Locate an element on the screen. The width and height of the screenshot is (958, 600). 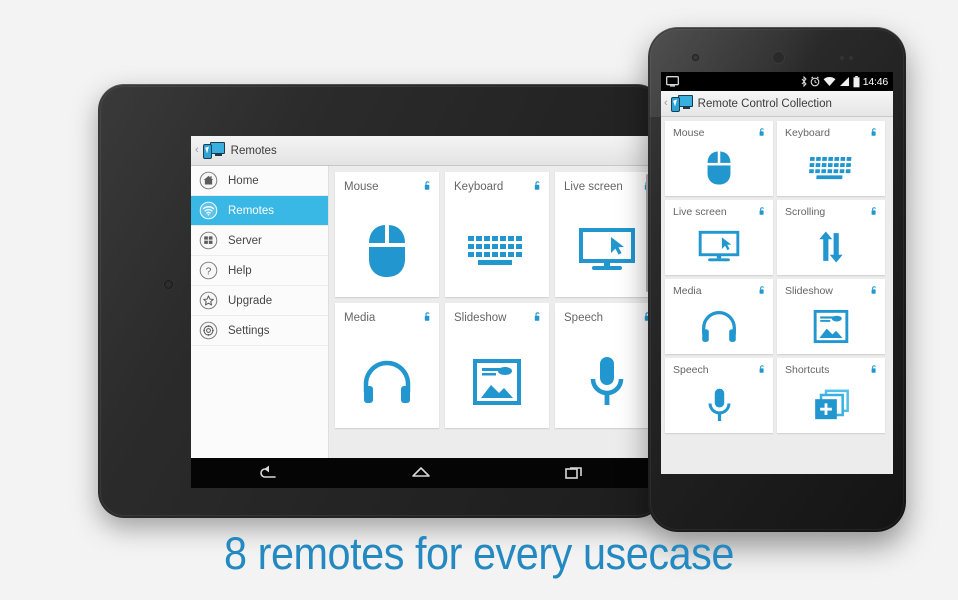
screen-icon is located at coordinates (672, 81).